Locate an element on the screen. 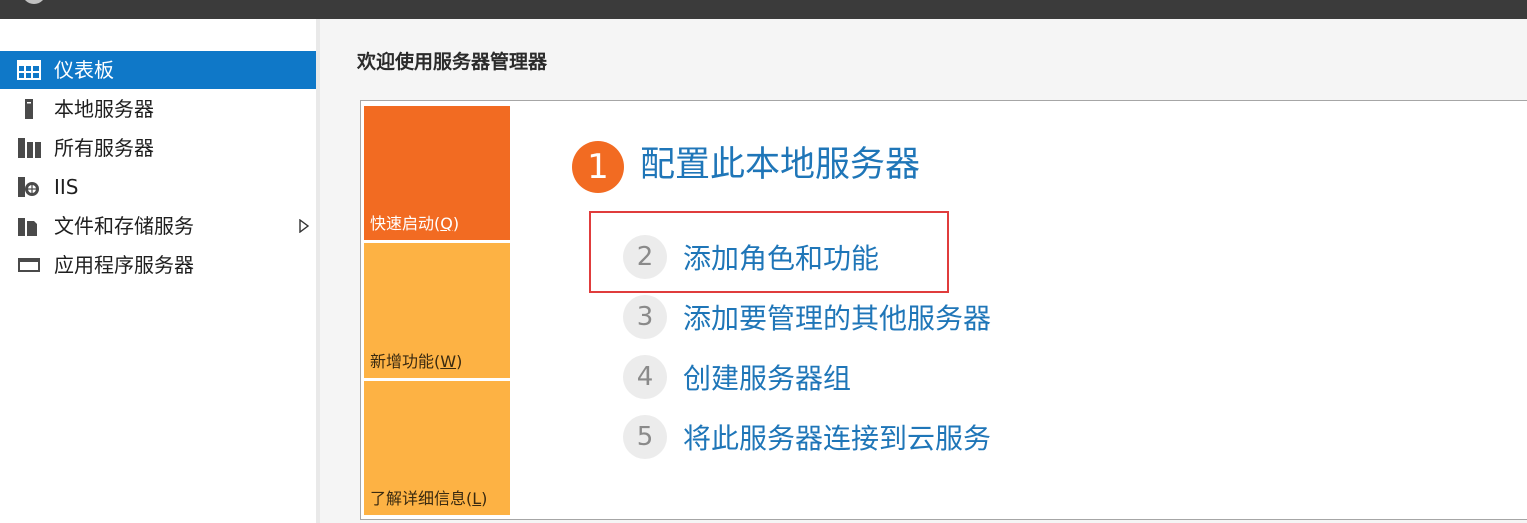 This screenshot has height=523, width=1527. sidebar-item-dashboard: 仪表板 is located at coordinates (158, 70).